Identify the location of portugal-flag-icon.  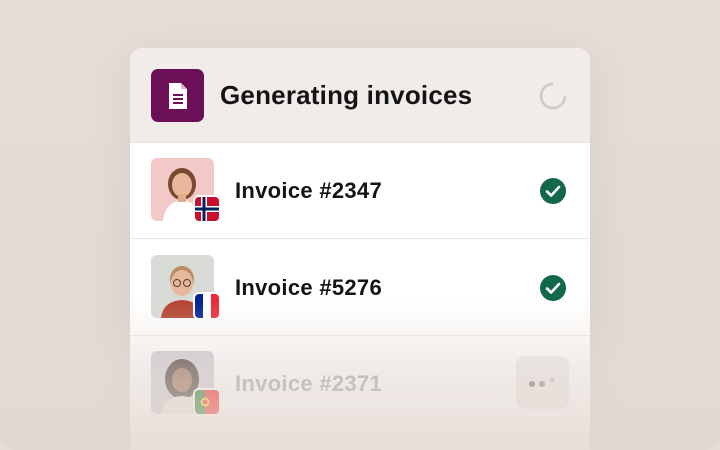
(207, 402).